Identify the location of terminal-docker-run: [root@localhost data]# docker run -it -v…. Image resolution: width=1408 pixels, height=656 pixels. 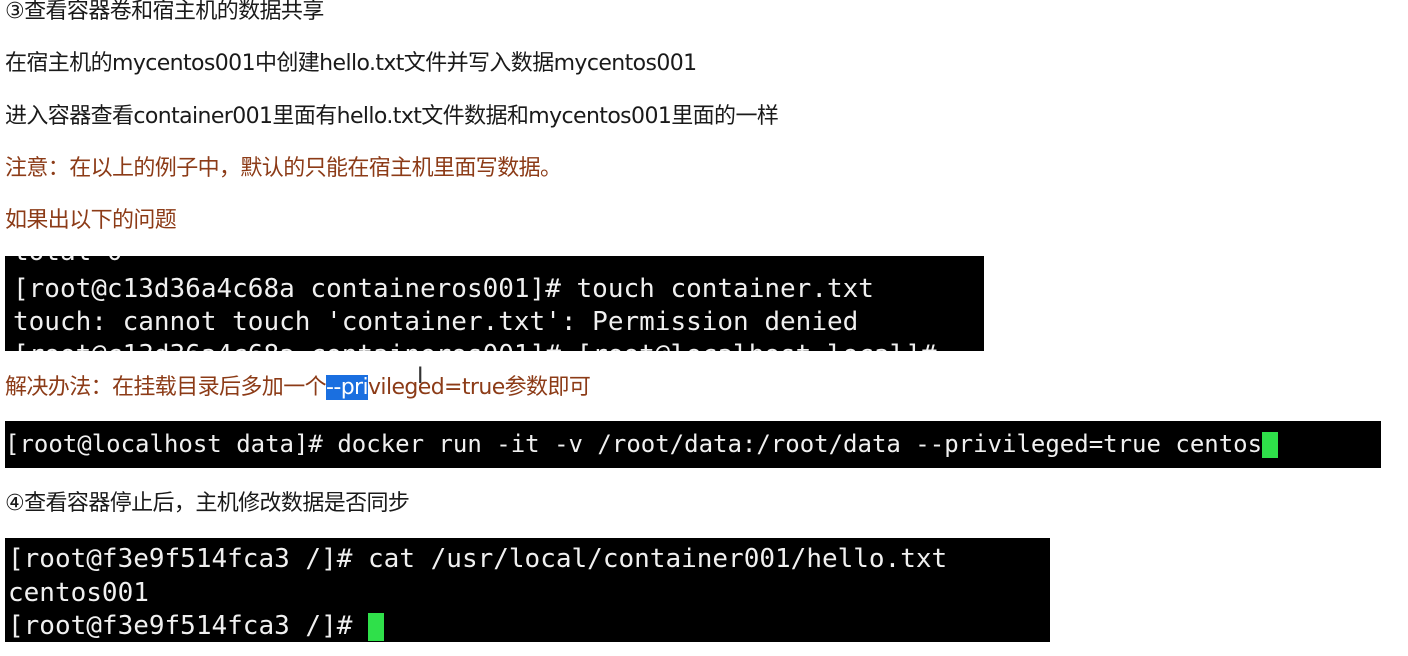
(693, 444).